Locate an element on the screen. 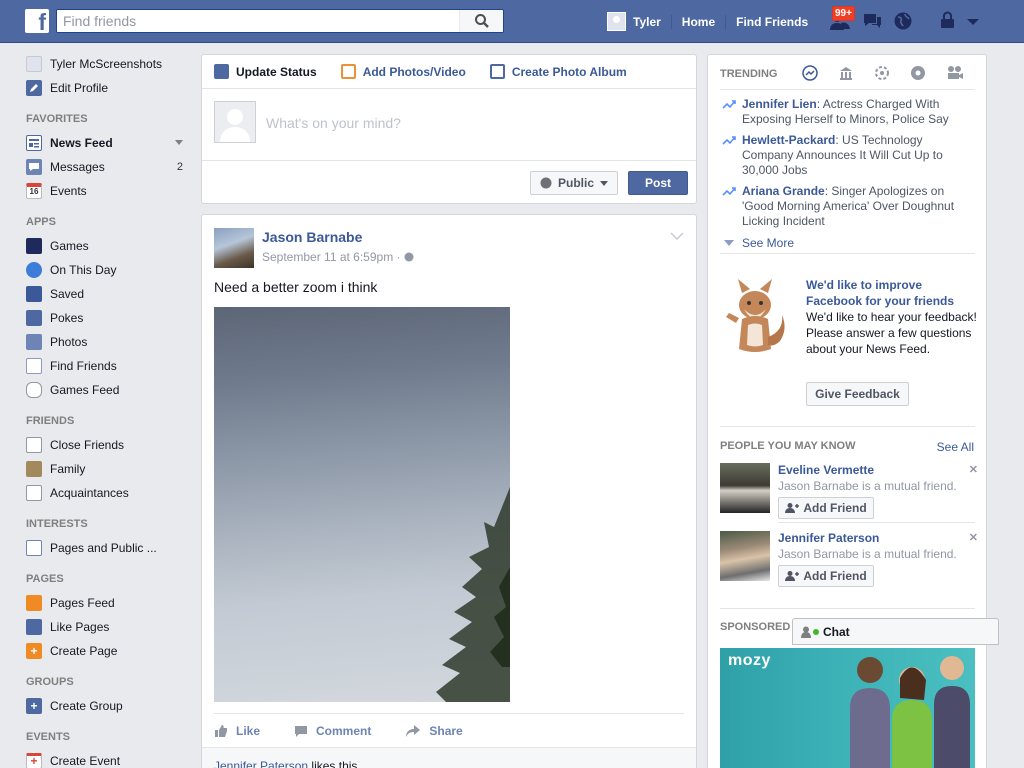 The width and height of the screenshot is (1024, 768). sidebar-item-news-feed: News Feed is located at coordinates (108, 143).